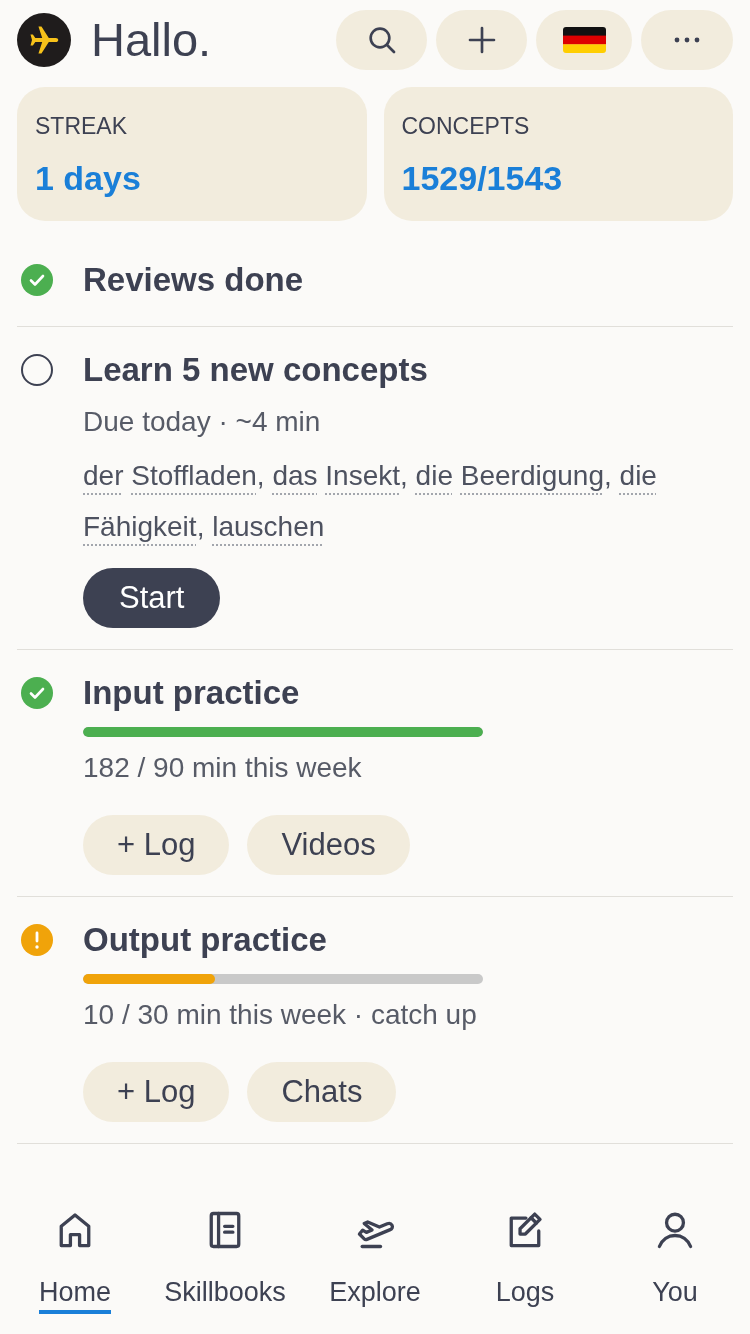  What do you see at coordinates (256, 370) in the screenshot?
I see `task-title: Learn 5 new concepts` at bounding box center [256, 370].